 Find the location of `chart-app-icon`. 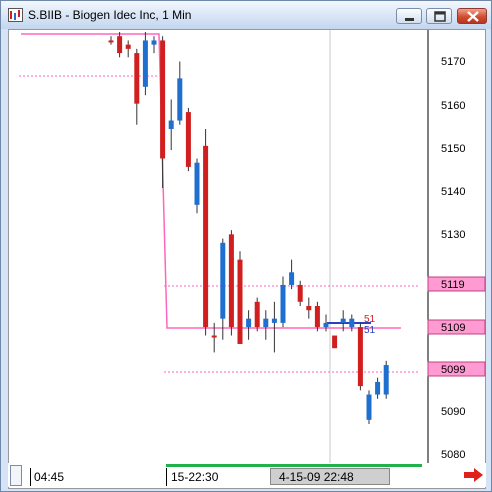

chart-app-icon is located at coordinates (15, 15).